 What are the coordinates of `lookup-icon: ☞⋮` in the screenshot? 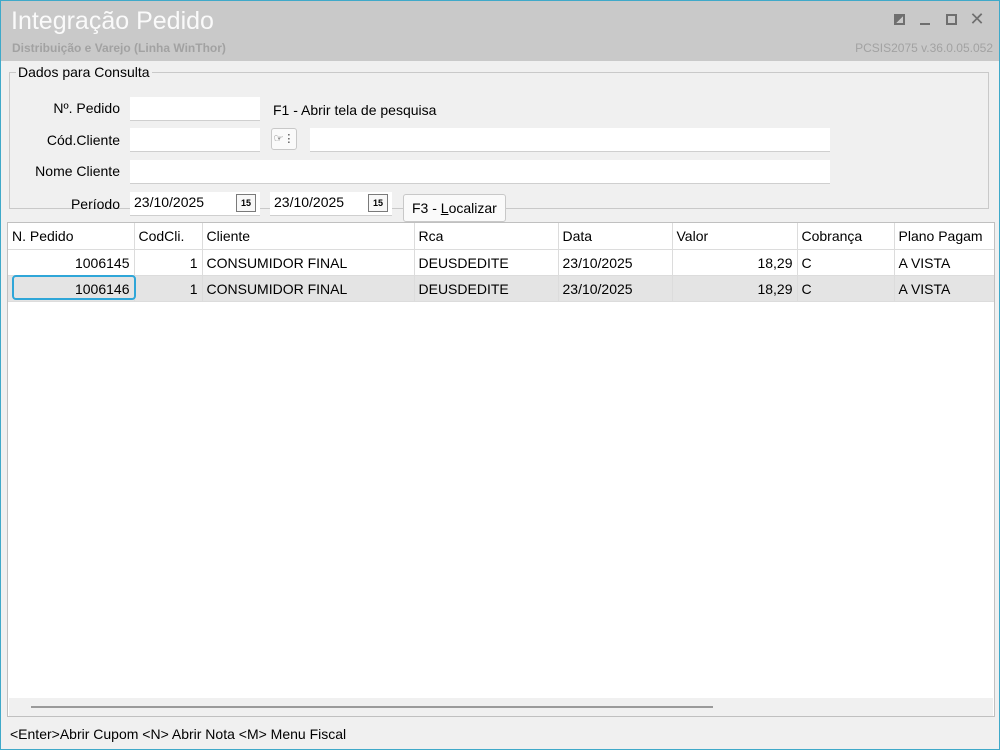 It's located at (284, 139).